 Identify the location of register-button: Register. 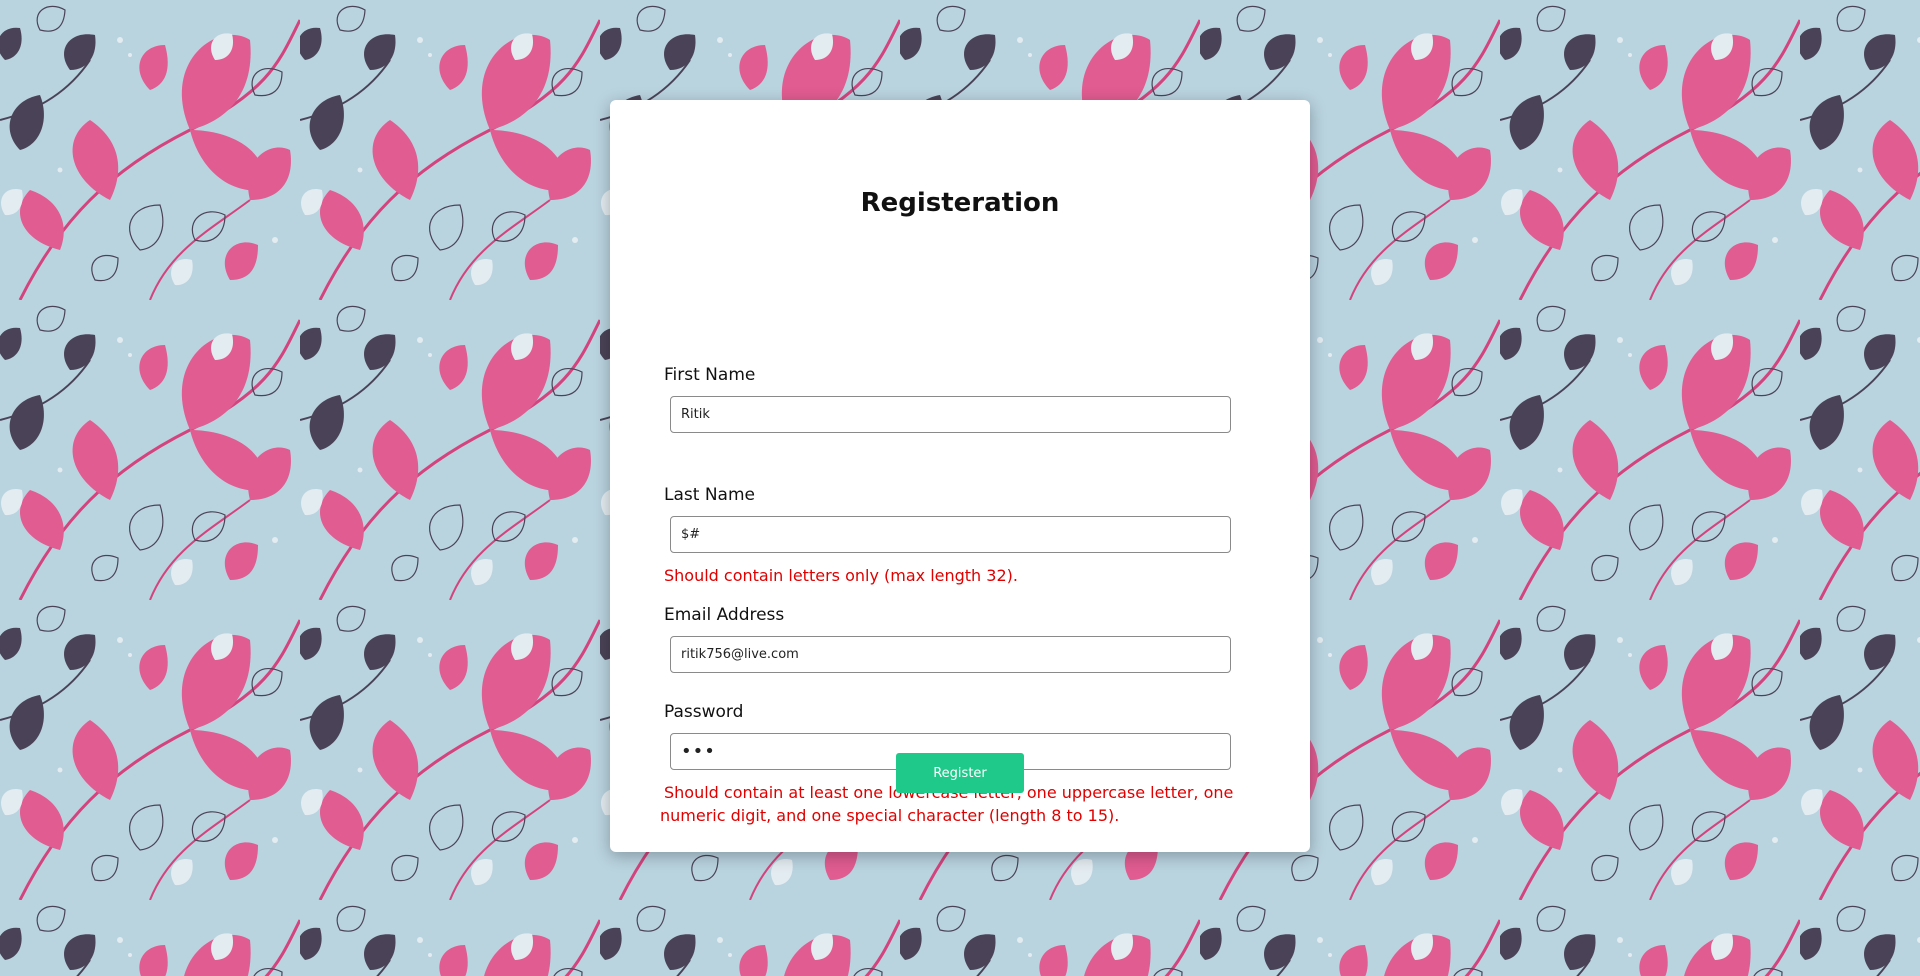
(960, 773).